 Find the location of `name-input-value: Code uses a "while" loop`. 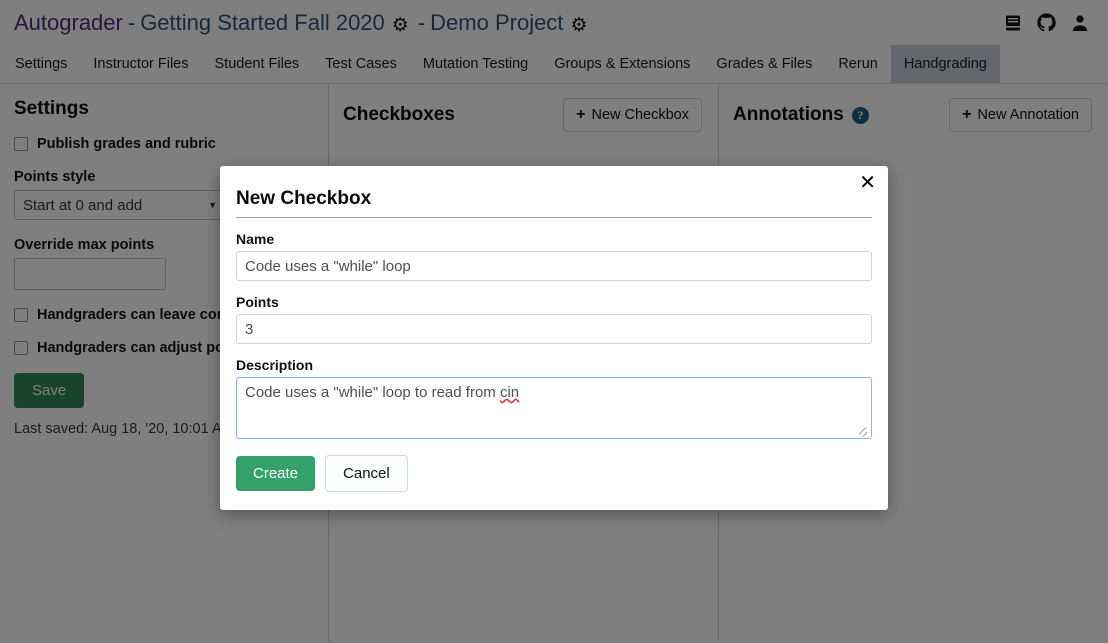

name-input-value: Code uses a "while" loop is located at coordinates (328, 266).